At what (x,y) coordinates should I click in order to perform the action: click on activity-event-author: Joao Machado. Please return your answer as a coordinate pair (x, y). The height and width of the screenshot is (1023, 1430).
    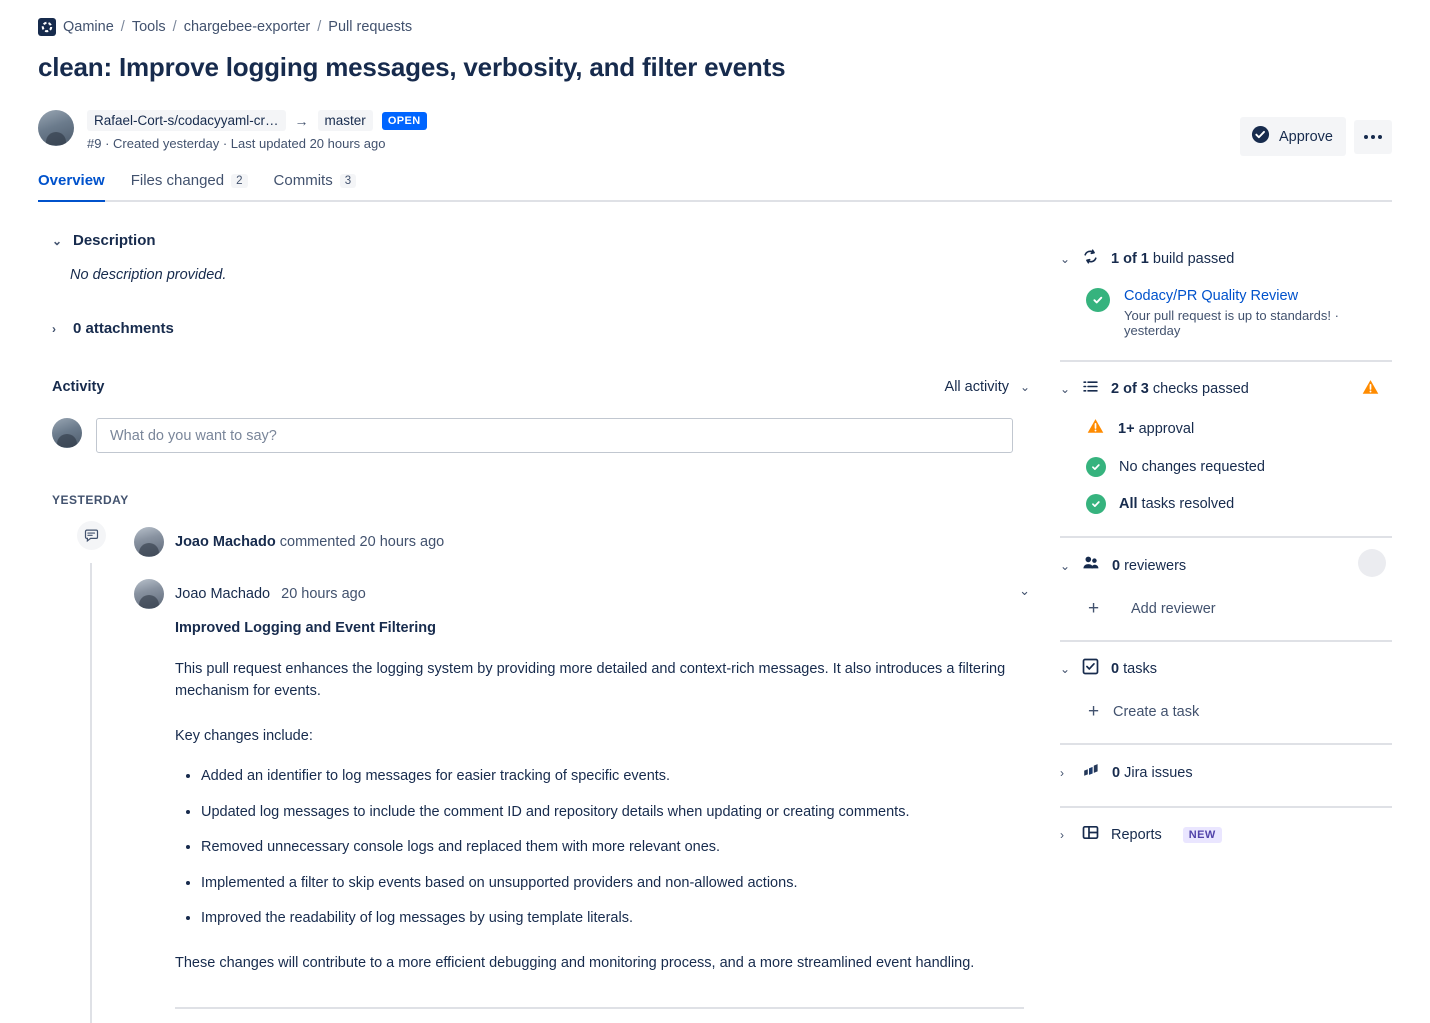
    Looking at the image, I should click on (225, 542).